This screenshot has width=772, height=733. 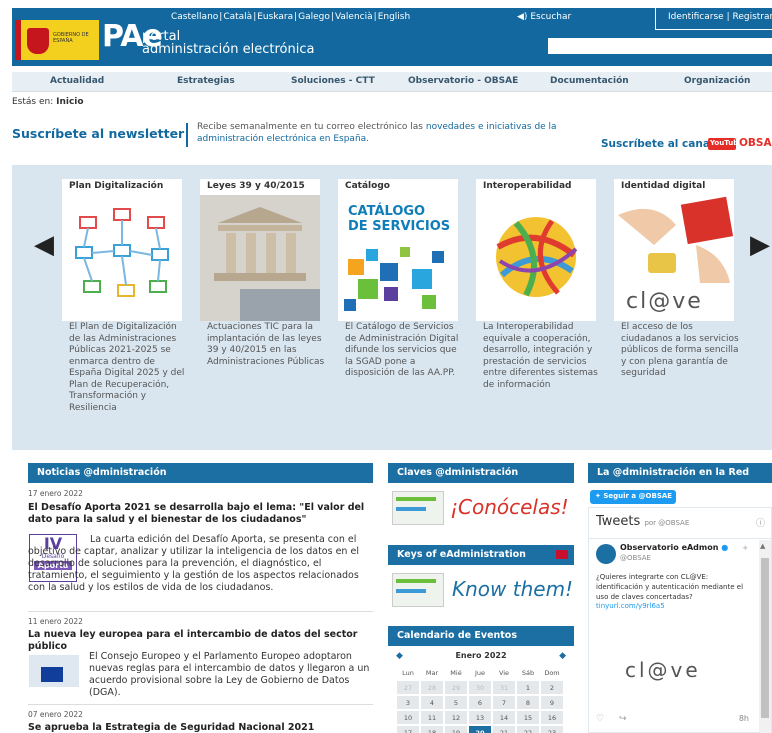 What do you see at coordinates (598, 496) in the screenshot?
I see `twitter-bird-icon: ✦` at bounding box center [598, 496].